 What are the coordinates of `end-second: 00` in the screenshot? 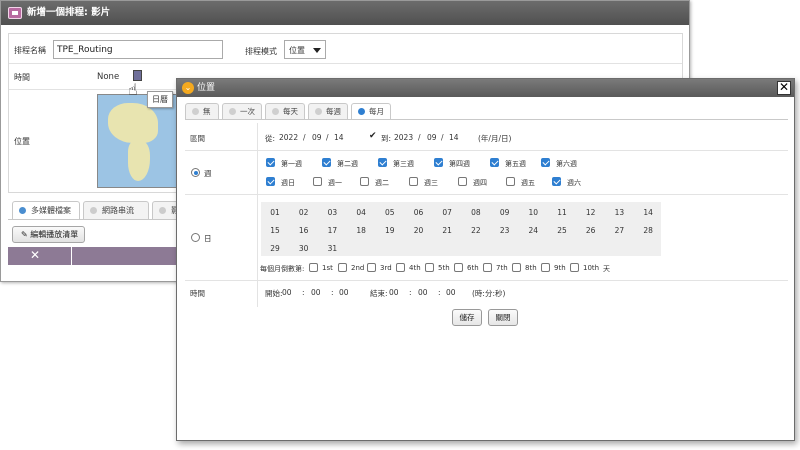 It's located at (451, 292).